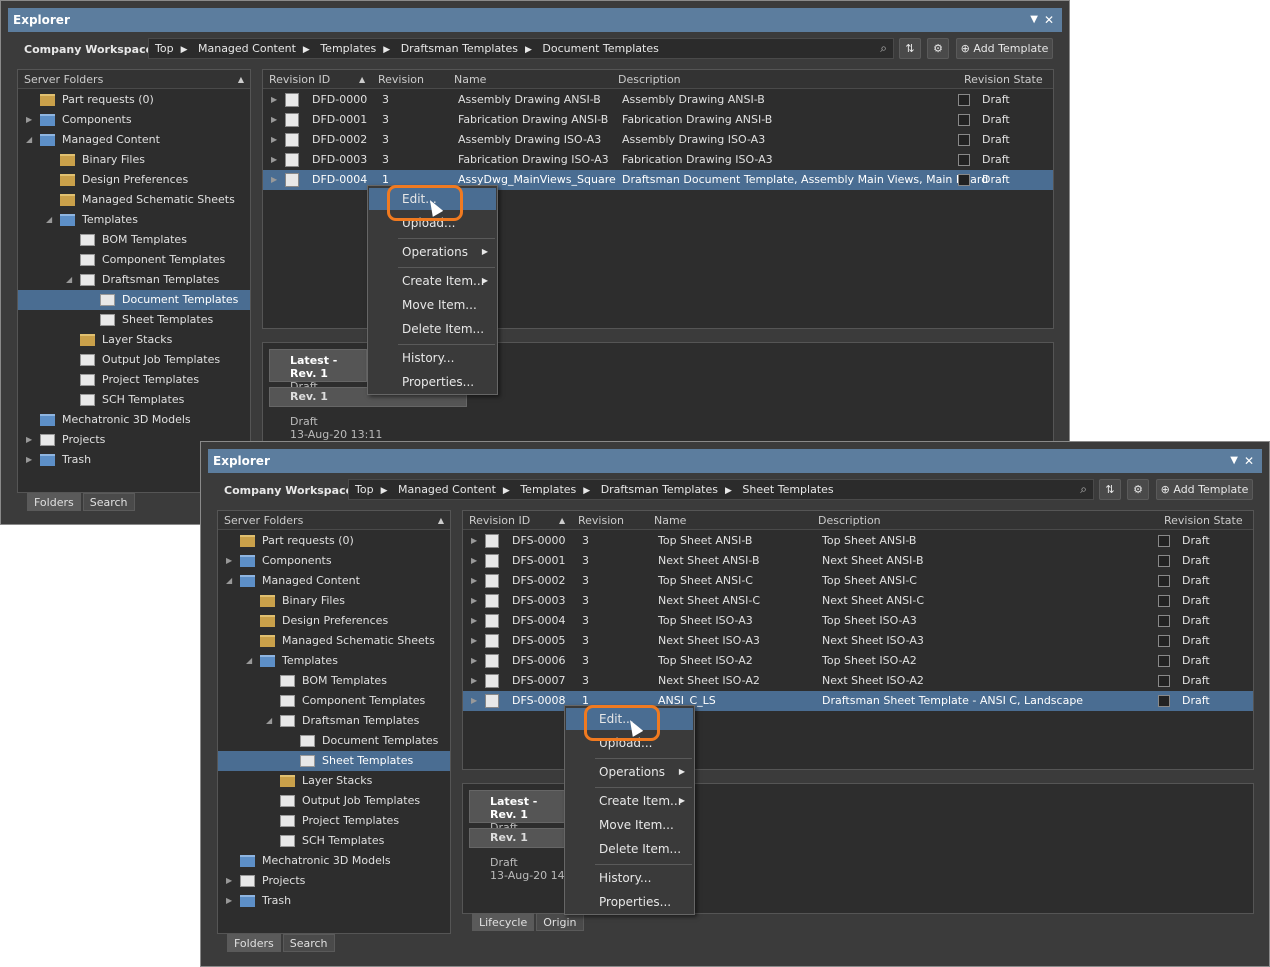 This screenshot has width=1270, height=967. I want to click on tab-lifecycle: Lifecycle, so click(503, 922).